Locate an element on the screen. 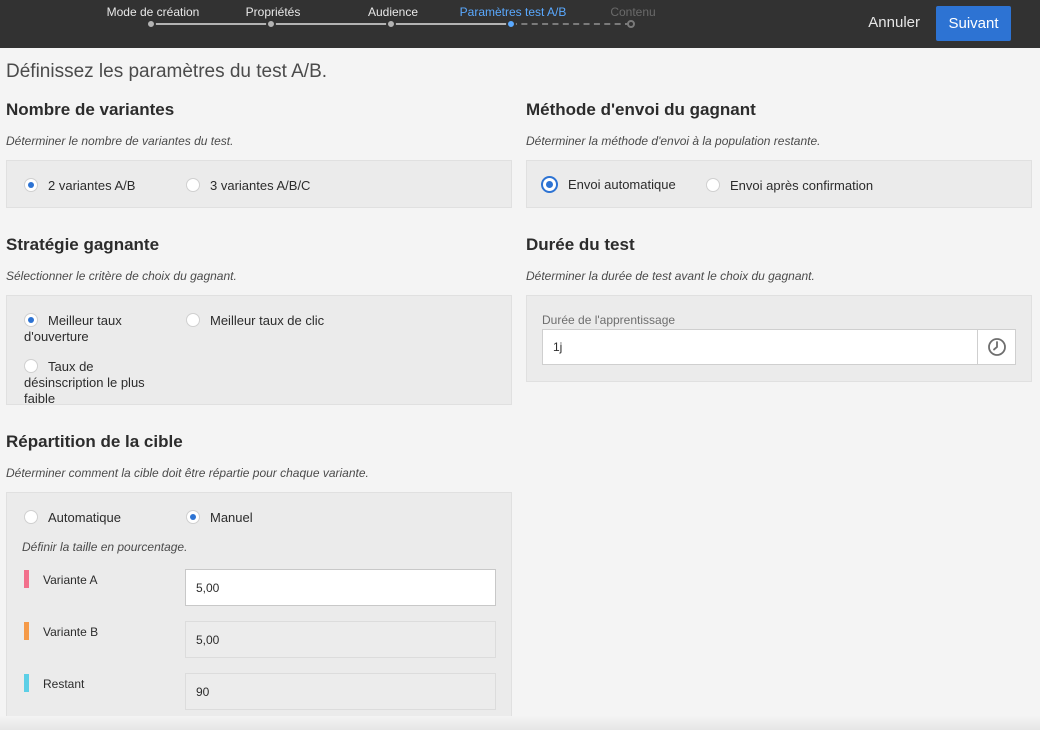  step-label-audience: Audience is located at coordinates (393, 12).